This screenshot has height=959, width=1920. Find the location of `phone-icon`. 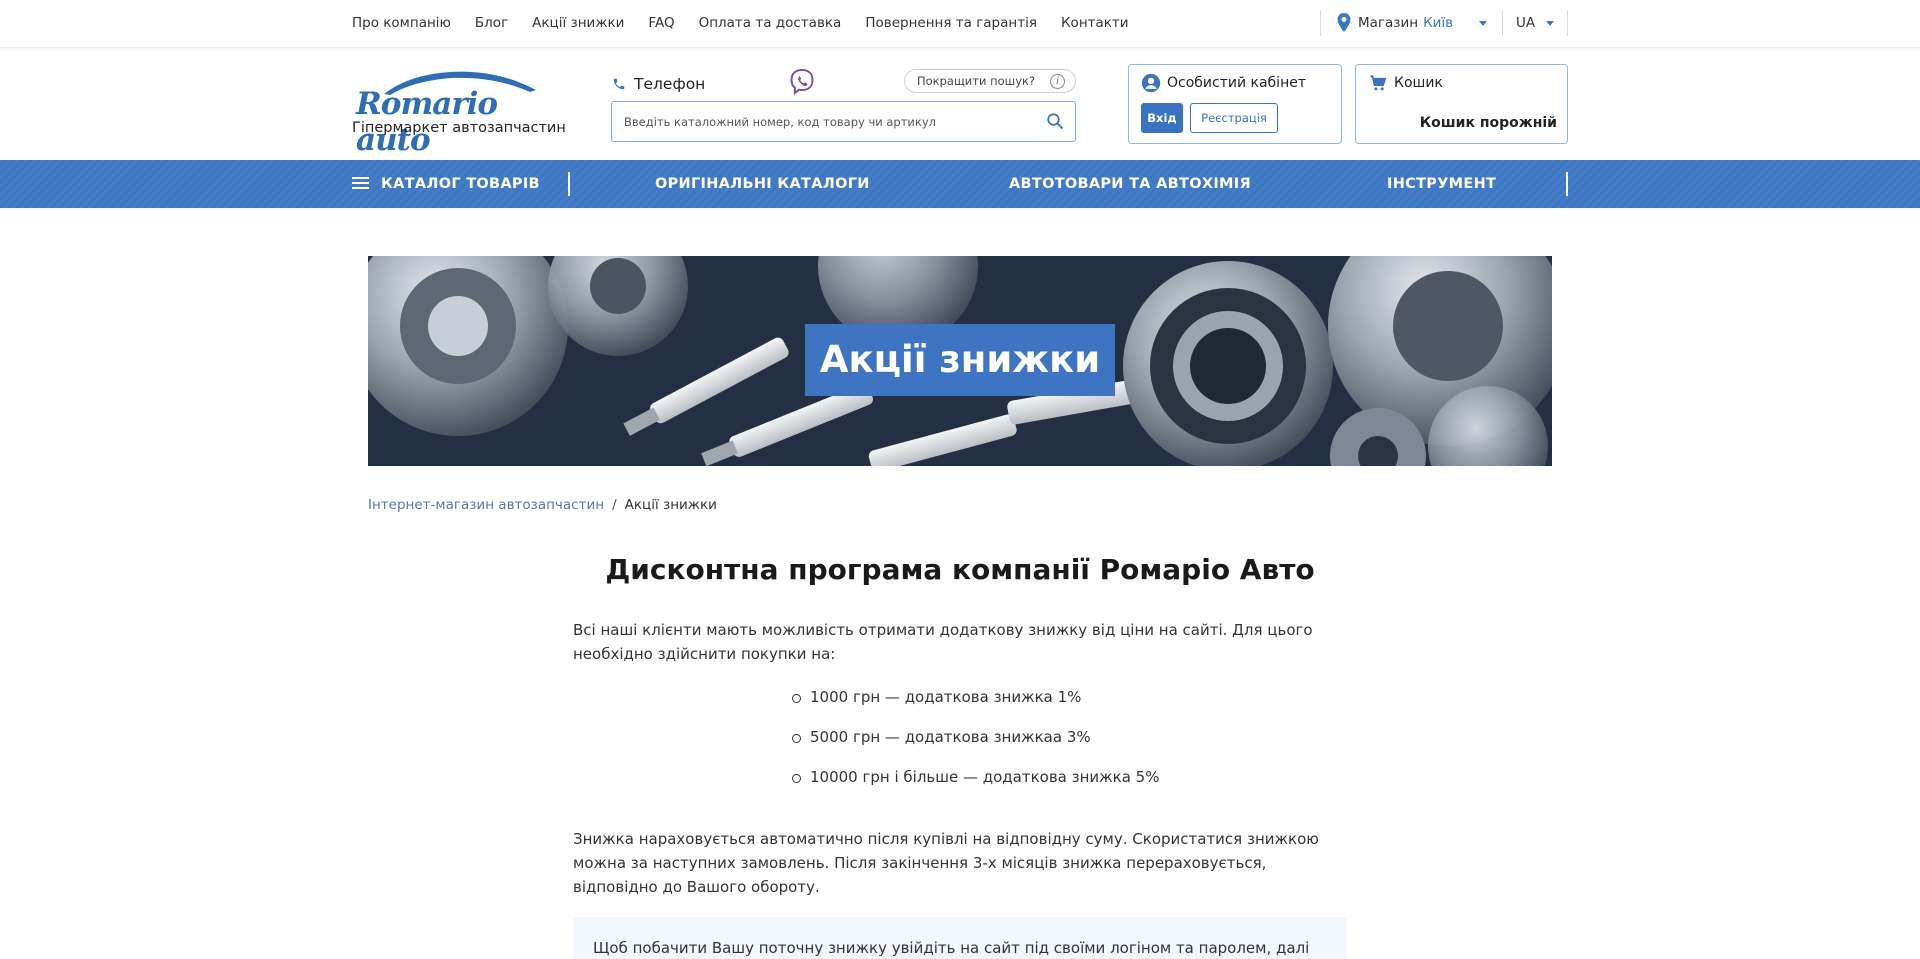

phone-icon is located at coordinates (619, 84).